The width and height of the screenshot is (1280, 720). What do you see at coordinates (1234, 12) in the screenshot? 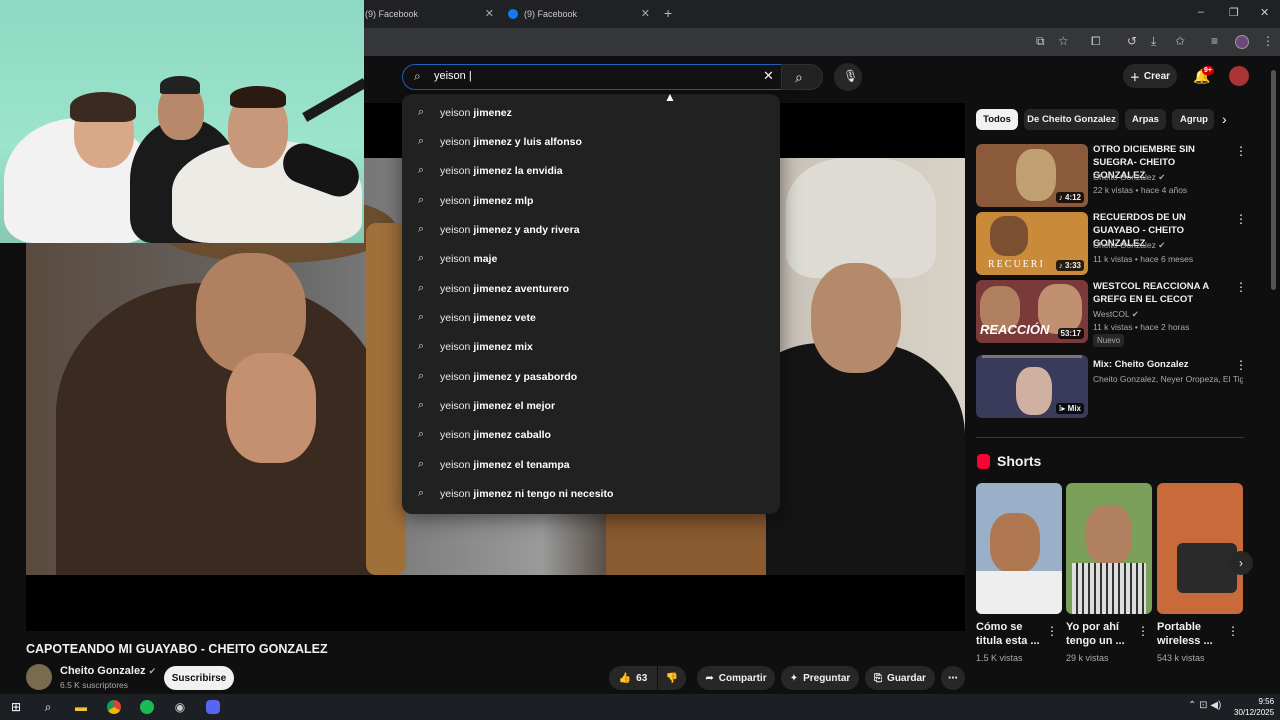
I see `maximize-button: ❐` at bounding box center [1234, 12].